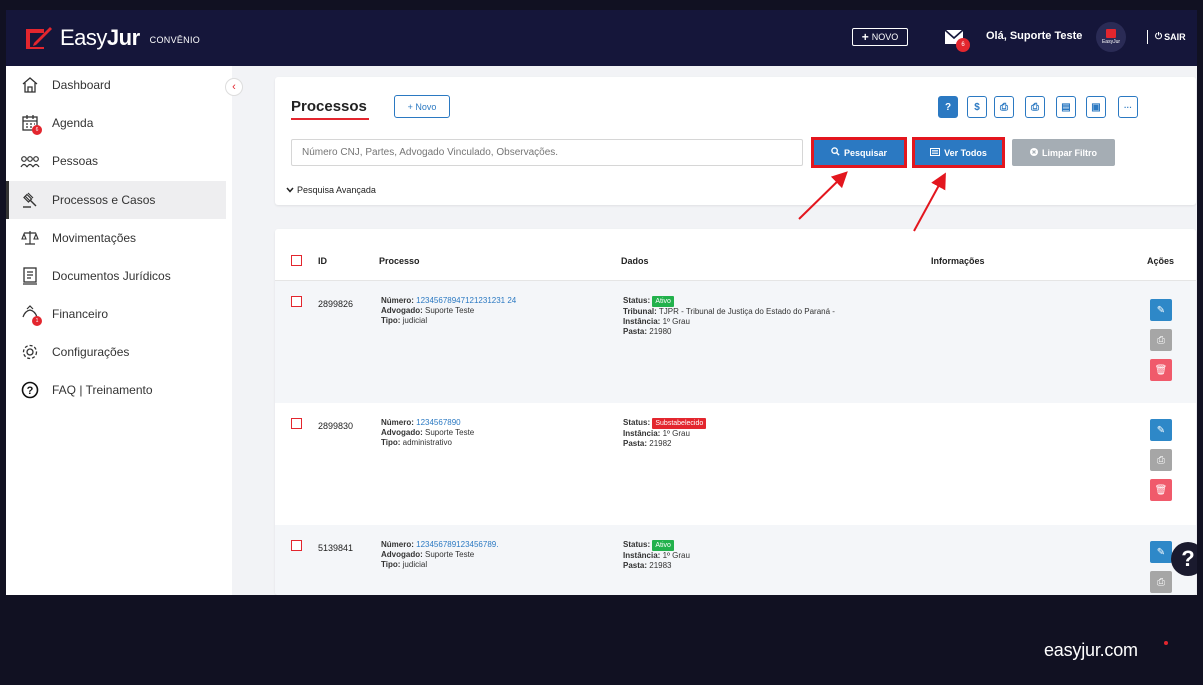 The height and width of the screenshot is (685, 1203). I want to click on clear-filter-label: Limpar Filtro, so click(1069, 152).